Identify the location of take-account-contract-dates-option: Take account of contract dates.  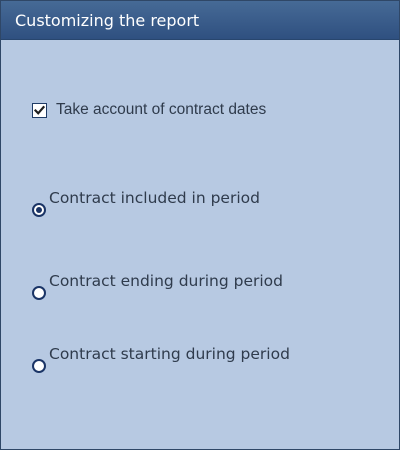
(149, 110).